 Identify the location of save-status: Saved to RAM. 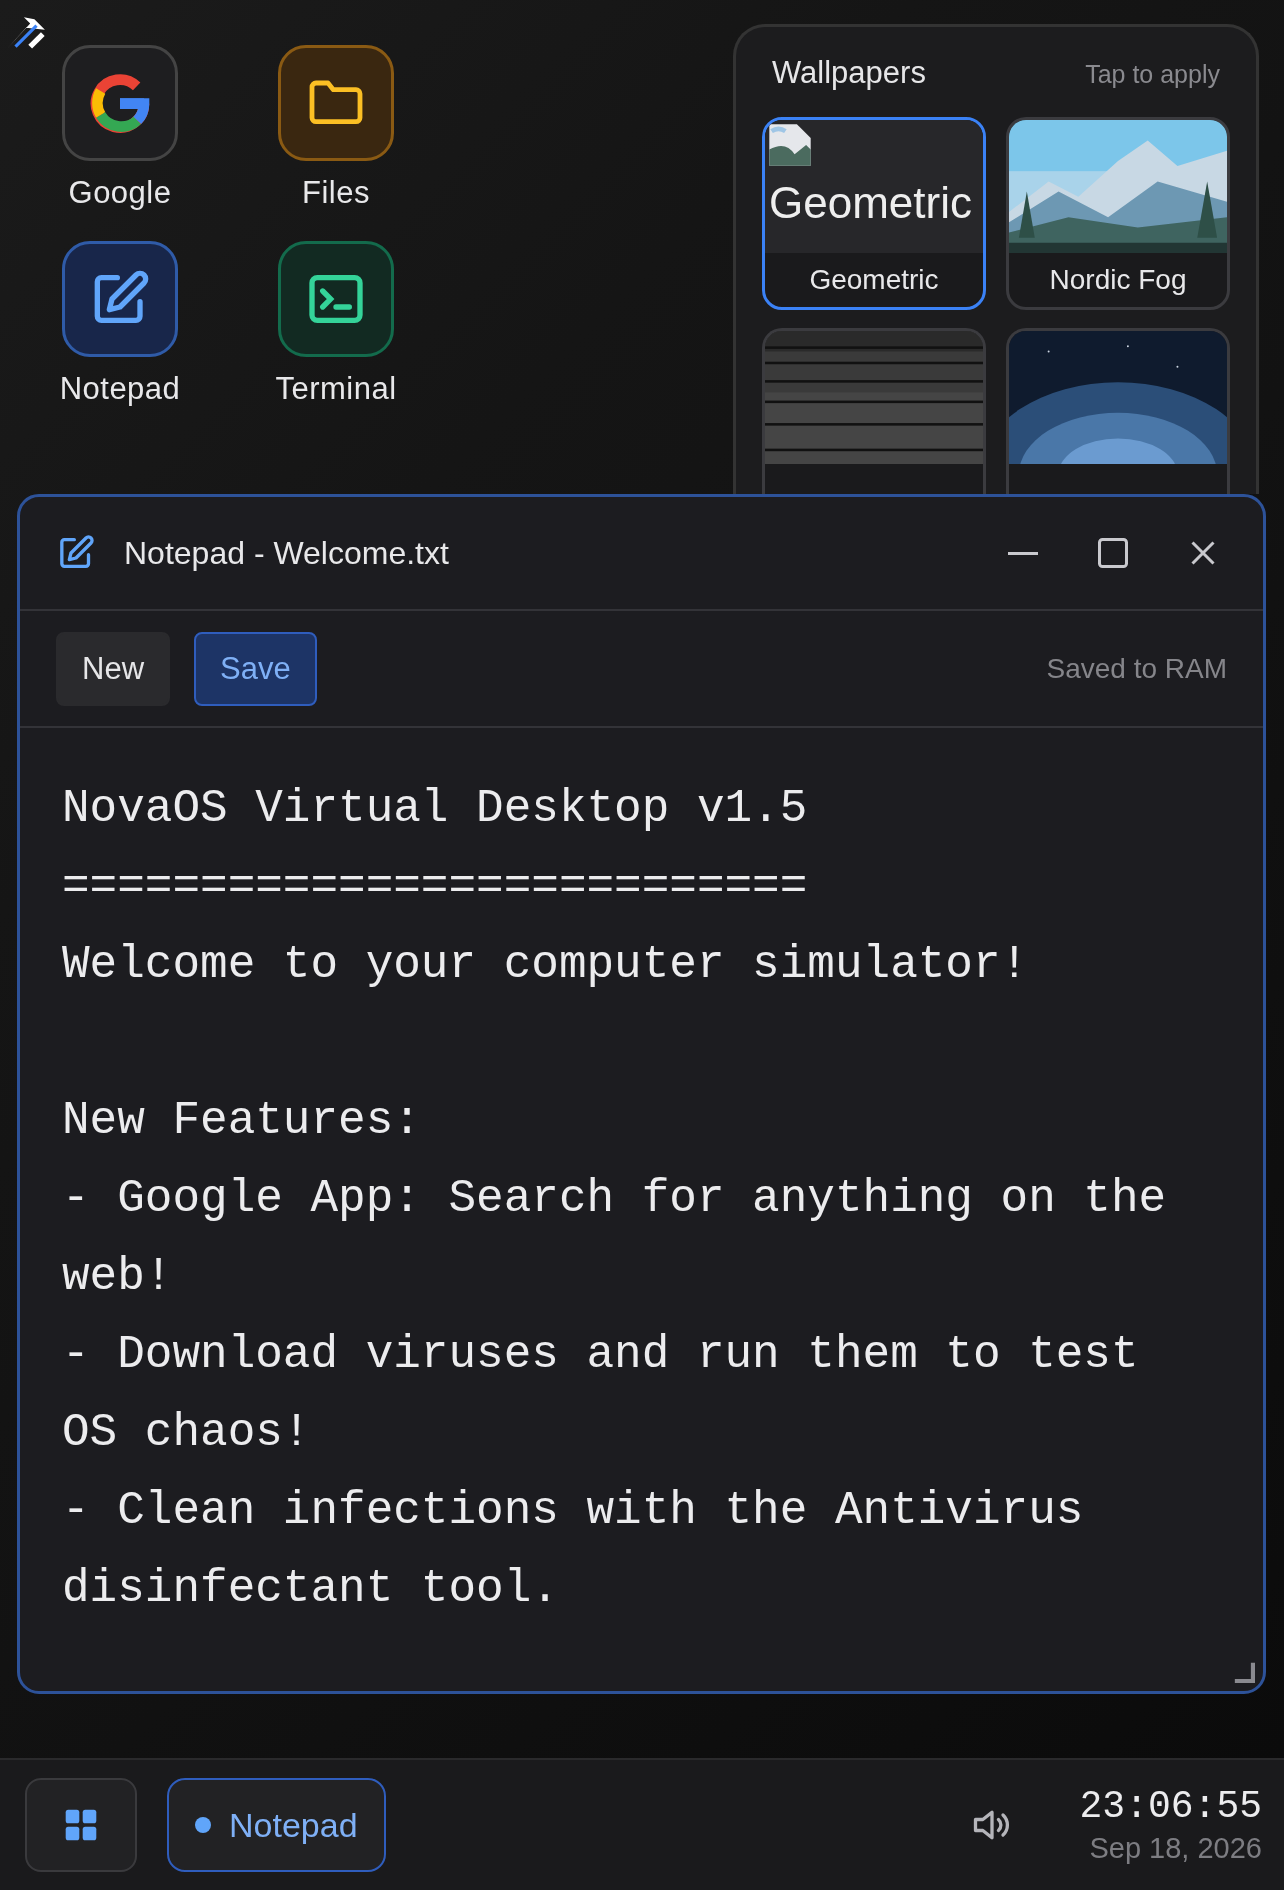
(1136, 668).